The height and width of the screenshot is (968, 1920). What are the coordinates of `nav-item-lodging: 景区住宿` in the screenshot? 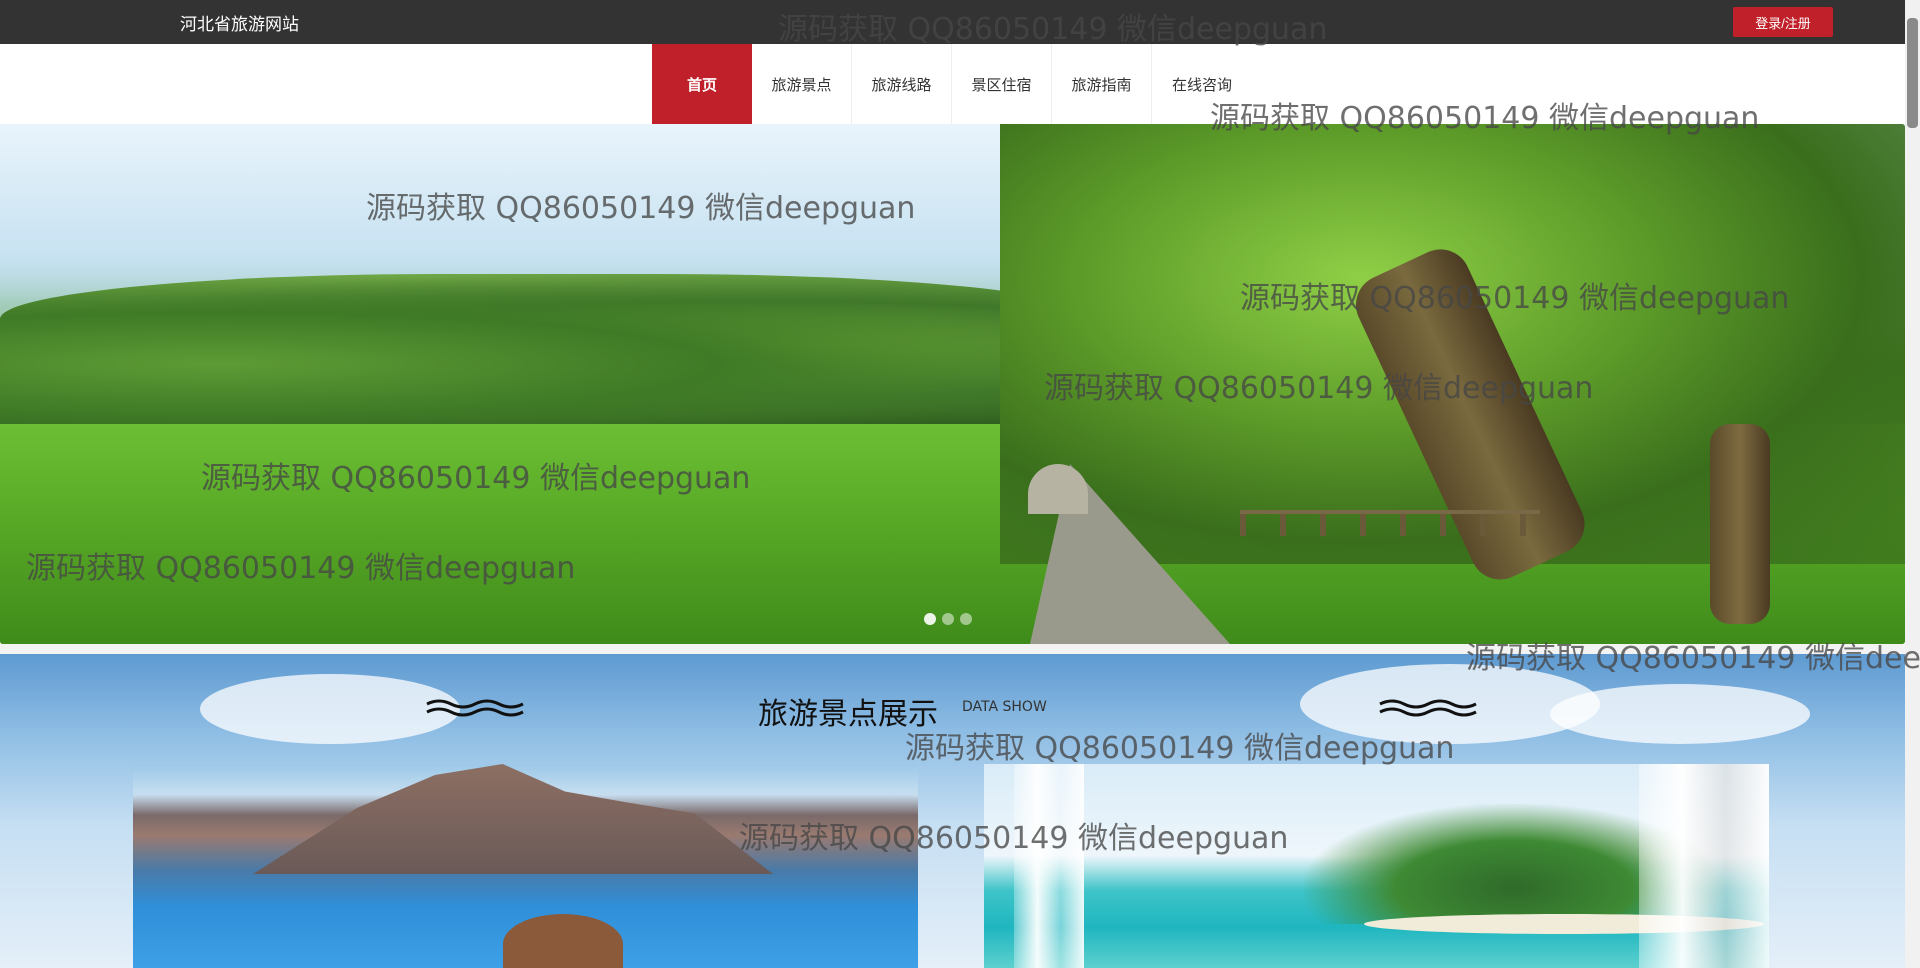 It's located at (1002, 84).